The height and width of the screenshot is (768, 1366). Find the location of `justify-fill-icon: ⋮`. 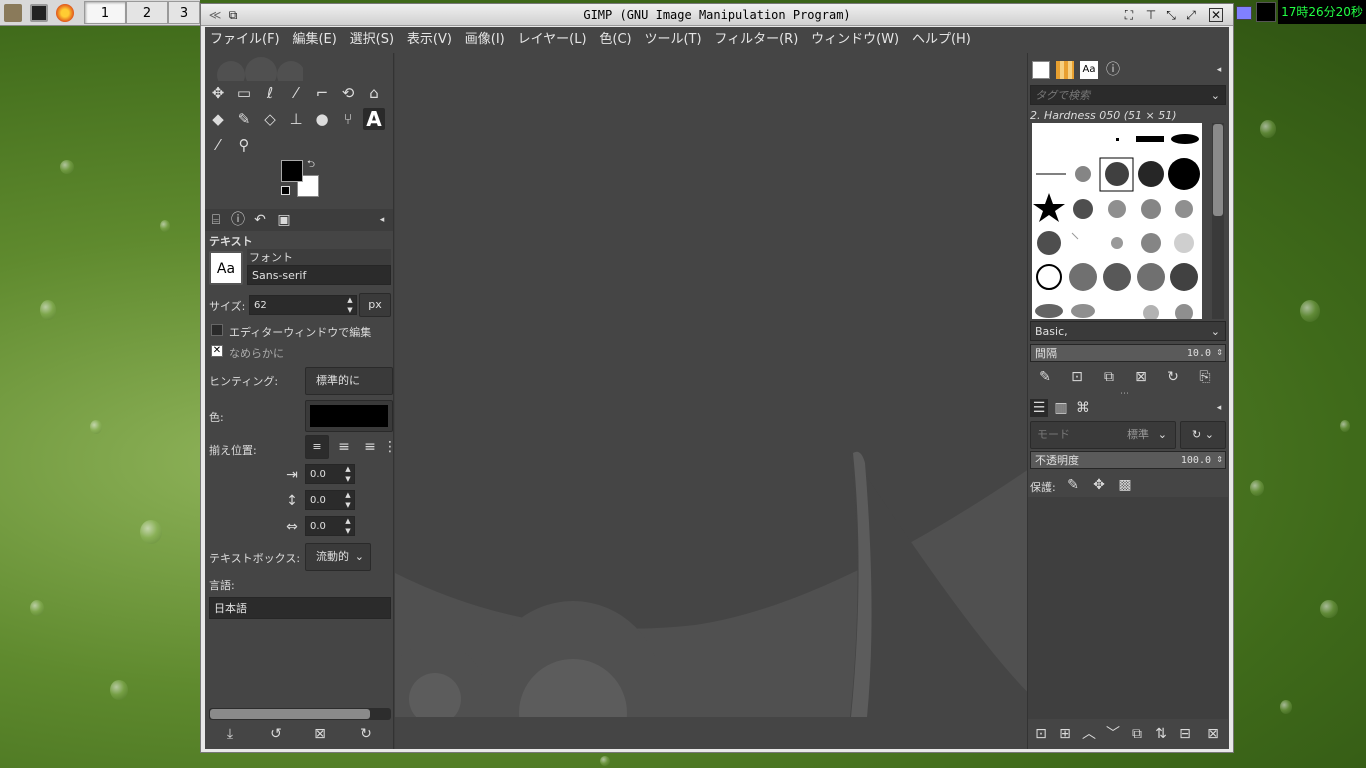

justify-fill-icon: ⋮ is located at coordinates (390, 447).